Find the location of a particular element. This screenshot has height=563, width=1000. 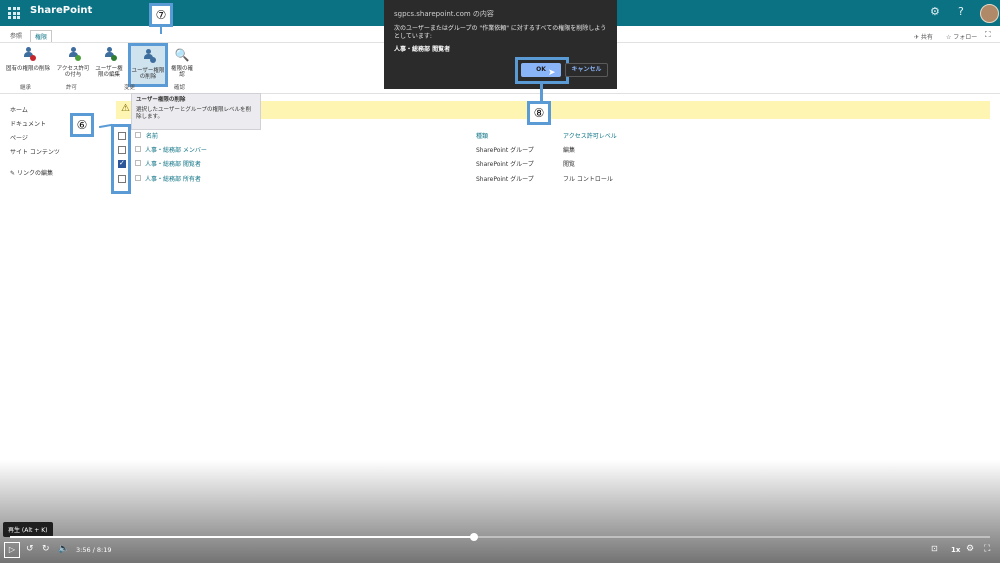

group-label: 許可 is located at coordinates (72, 88).